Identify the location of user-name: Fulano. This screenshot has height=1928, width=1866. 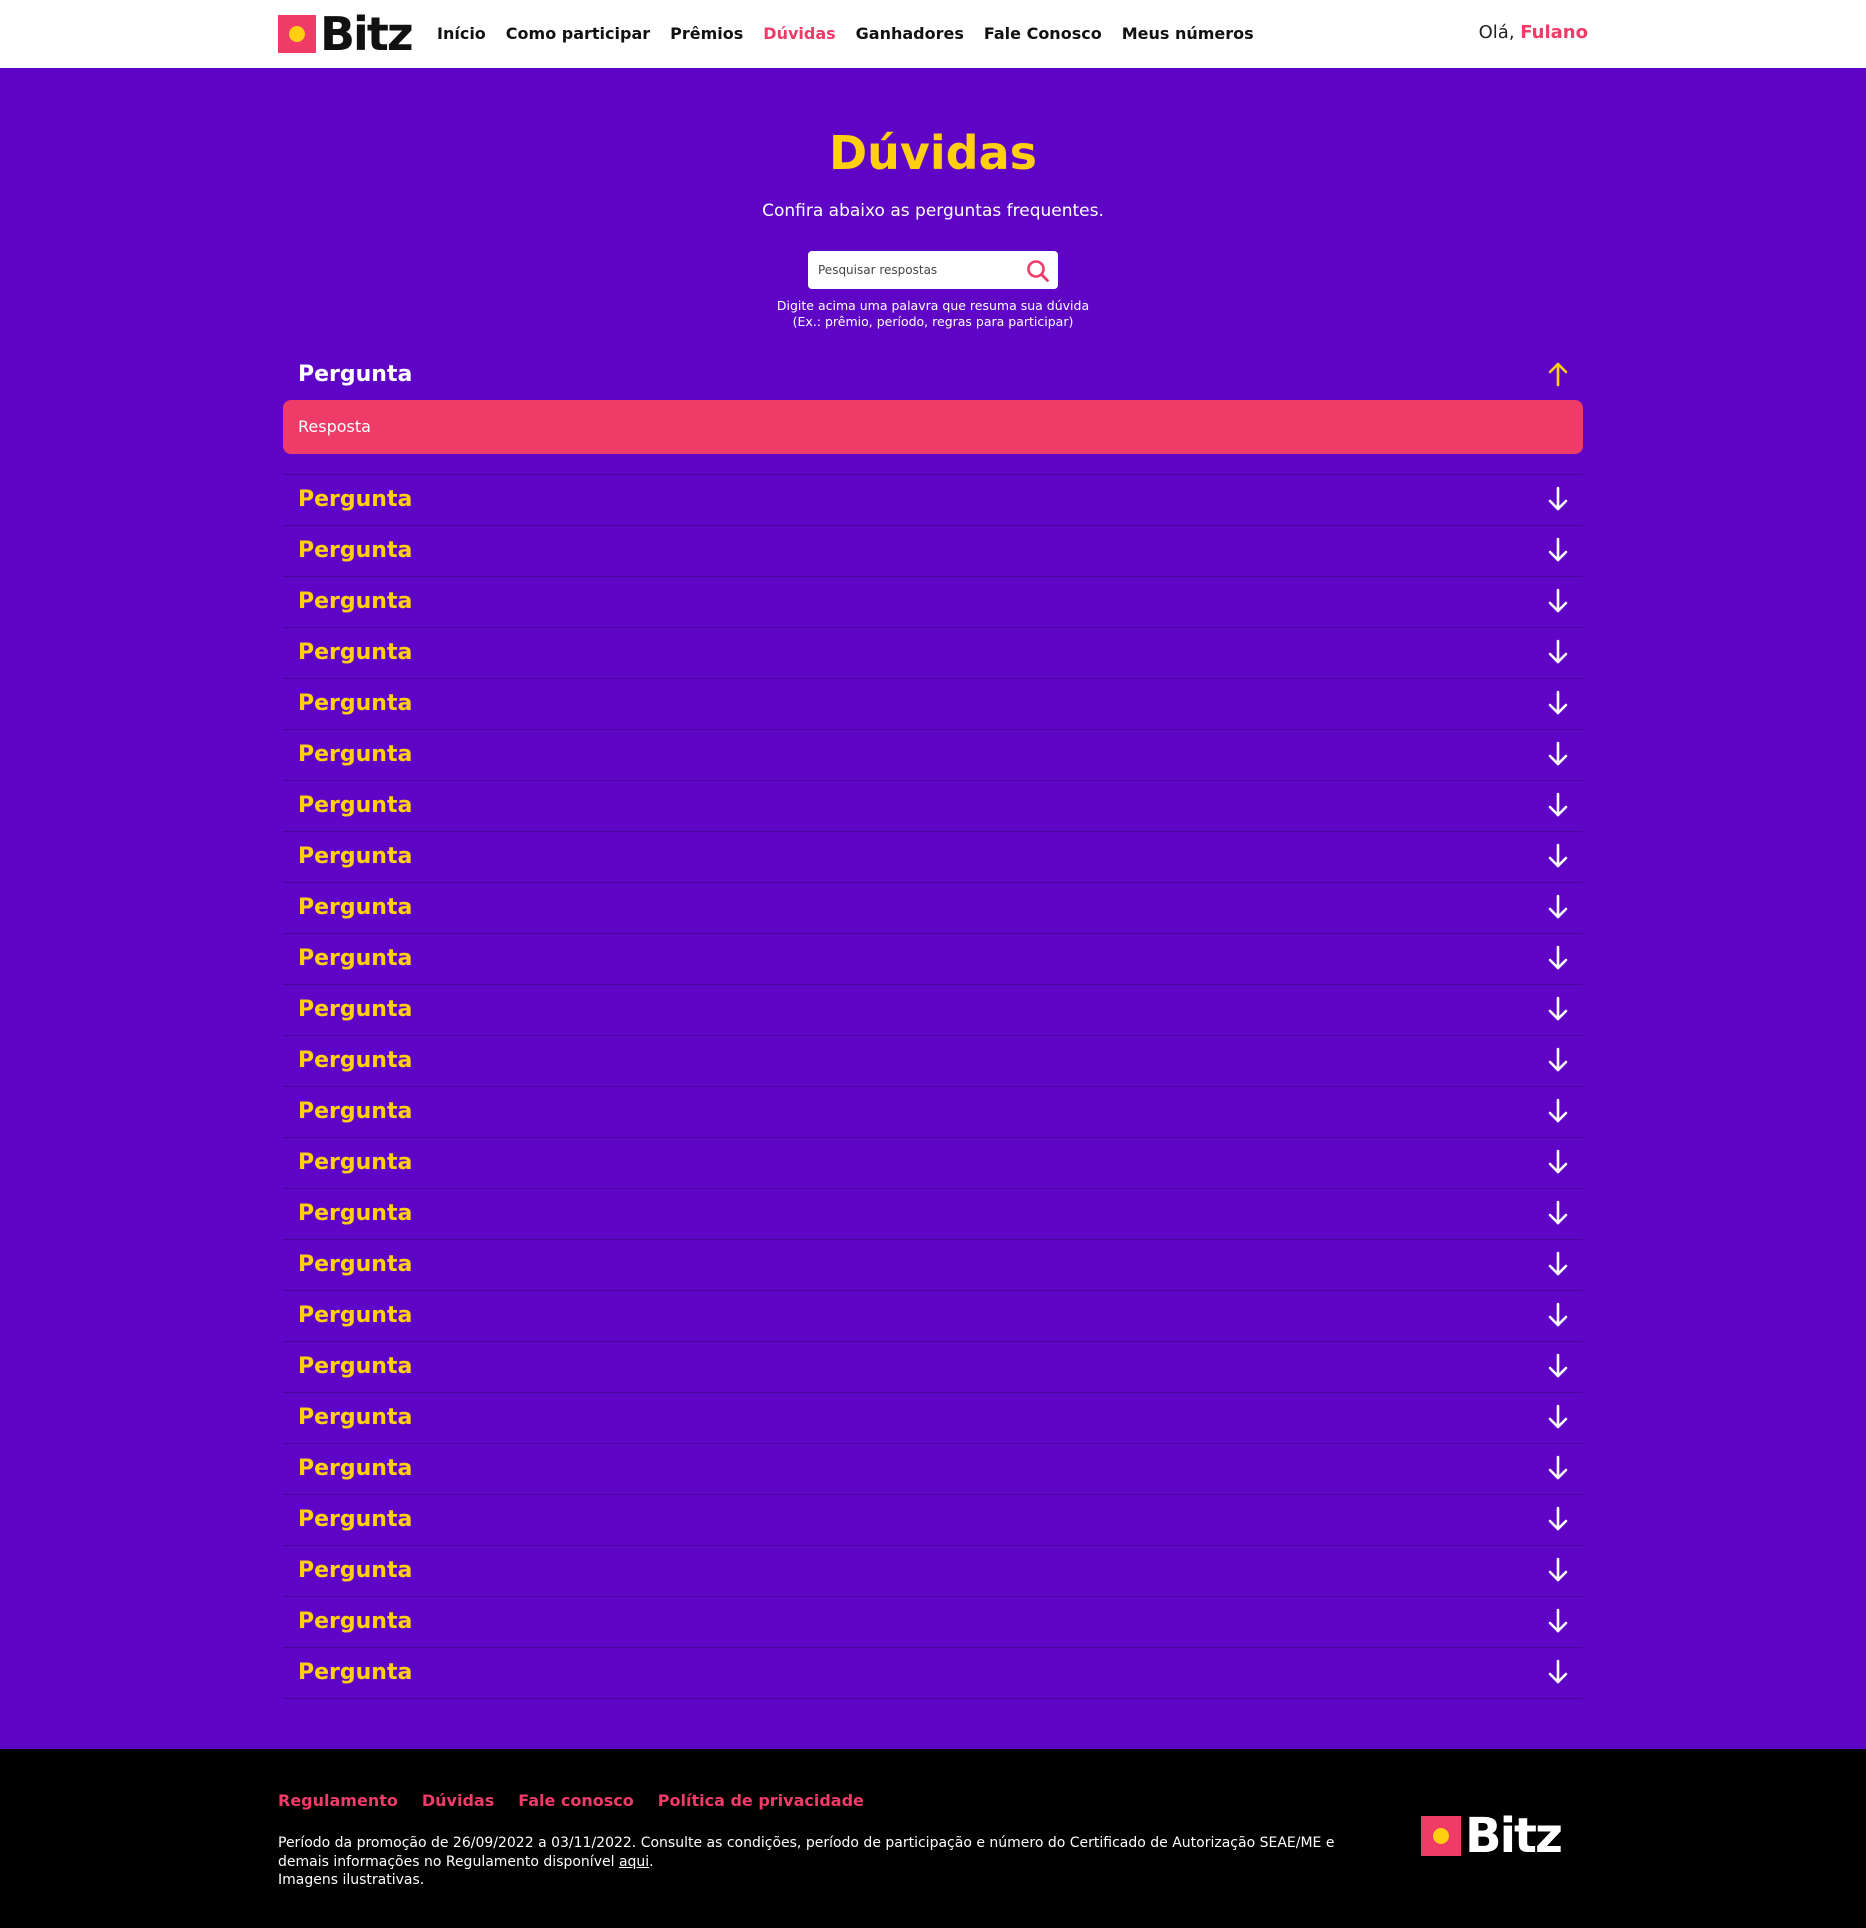
(1554, 32).